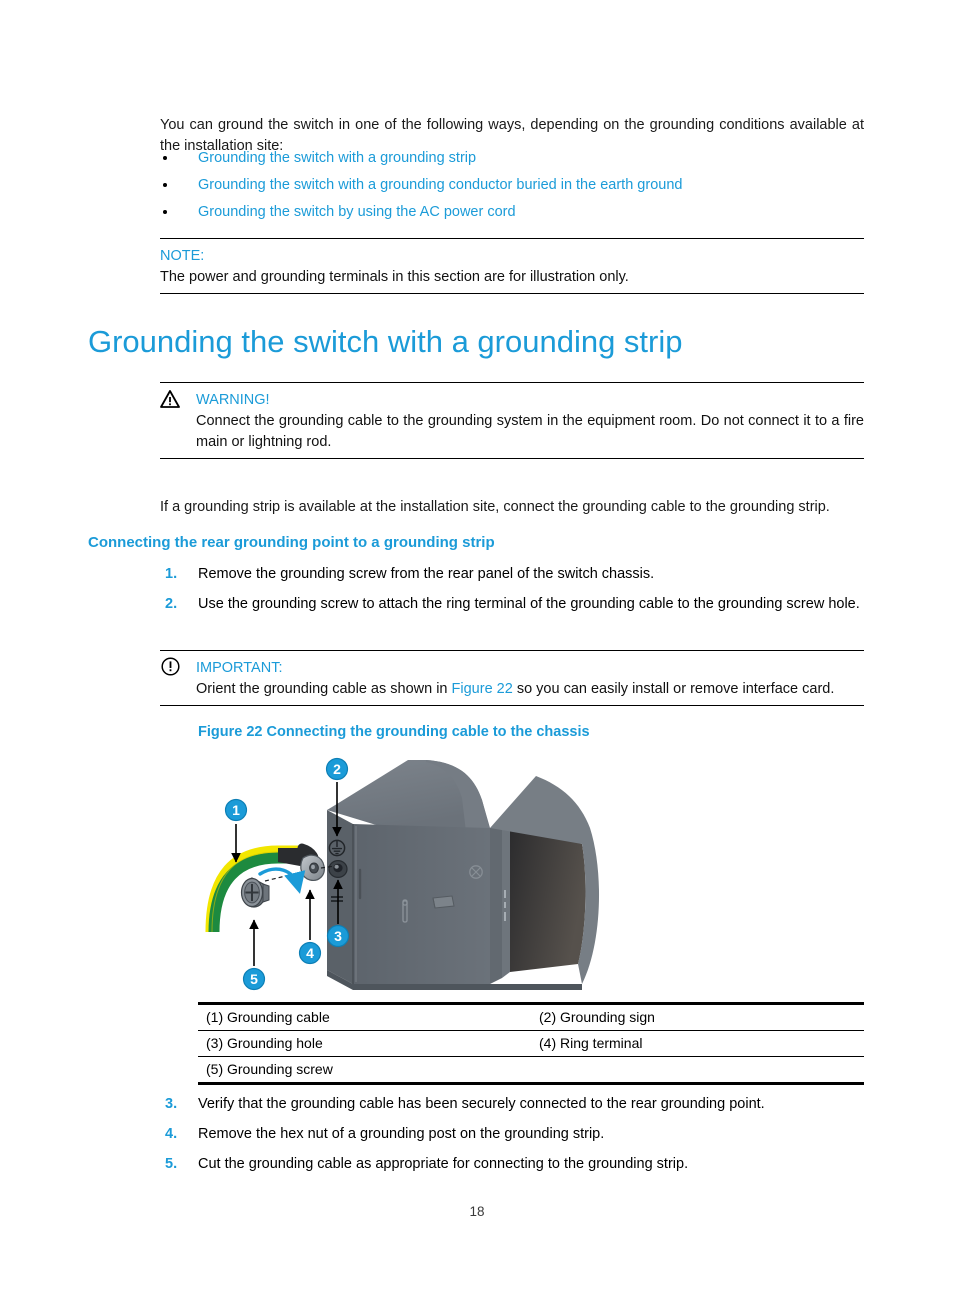 The height and width of the screenshot is (1294, 954). I want to click on table-row: (3) Grounding hole (4) Ring terminal, so click(531, 1043).